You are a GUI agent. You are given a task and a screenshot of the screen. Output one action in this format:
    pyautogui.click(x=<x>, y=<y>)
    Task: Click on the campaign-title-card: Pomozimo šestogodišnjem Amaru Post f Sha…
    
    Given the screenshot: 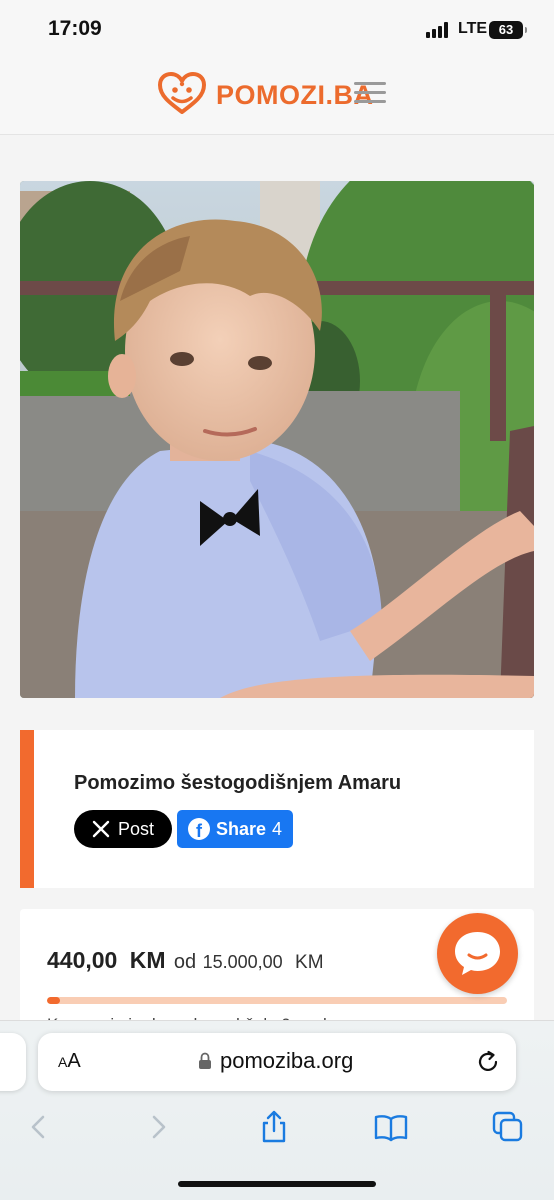 What is the action you would take?
    pyautogui.click(x=277, y=809)
    